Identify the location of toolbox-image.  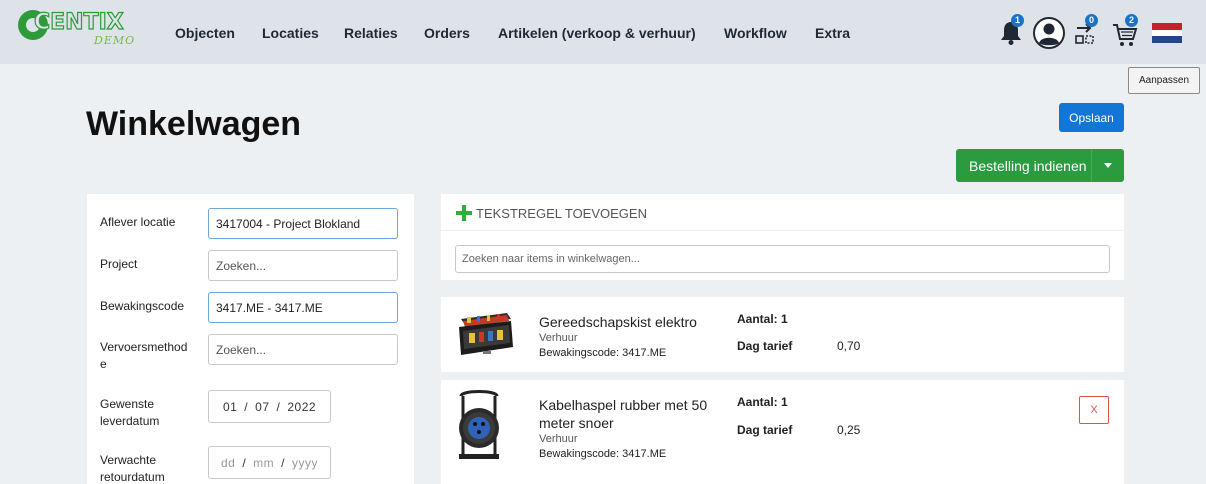
(486, 334).